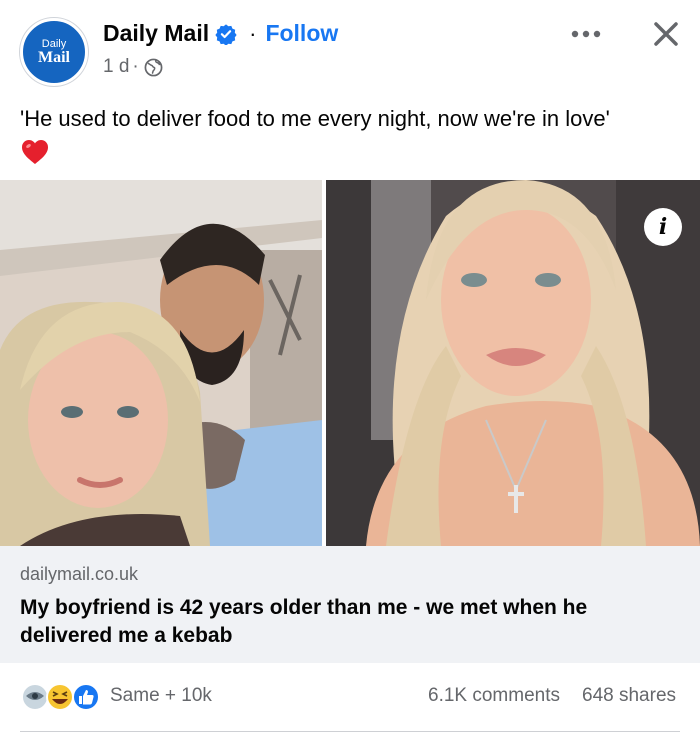 The height and width of the screenshot is (736, 700). Describe the element at coordinates (666, 34) in the screenshot. I see `close-icon` at that location.